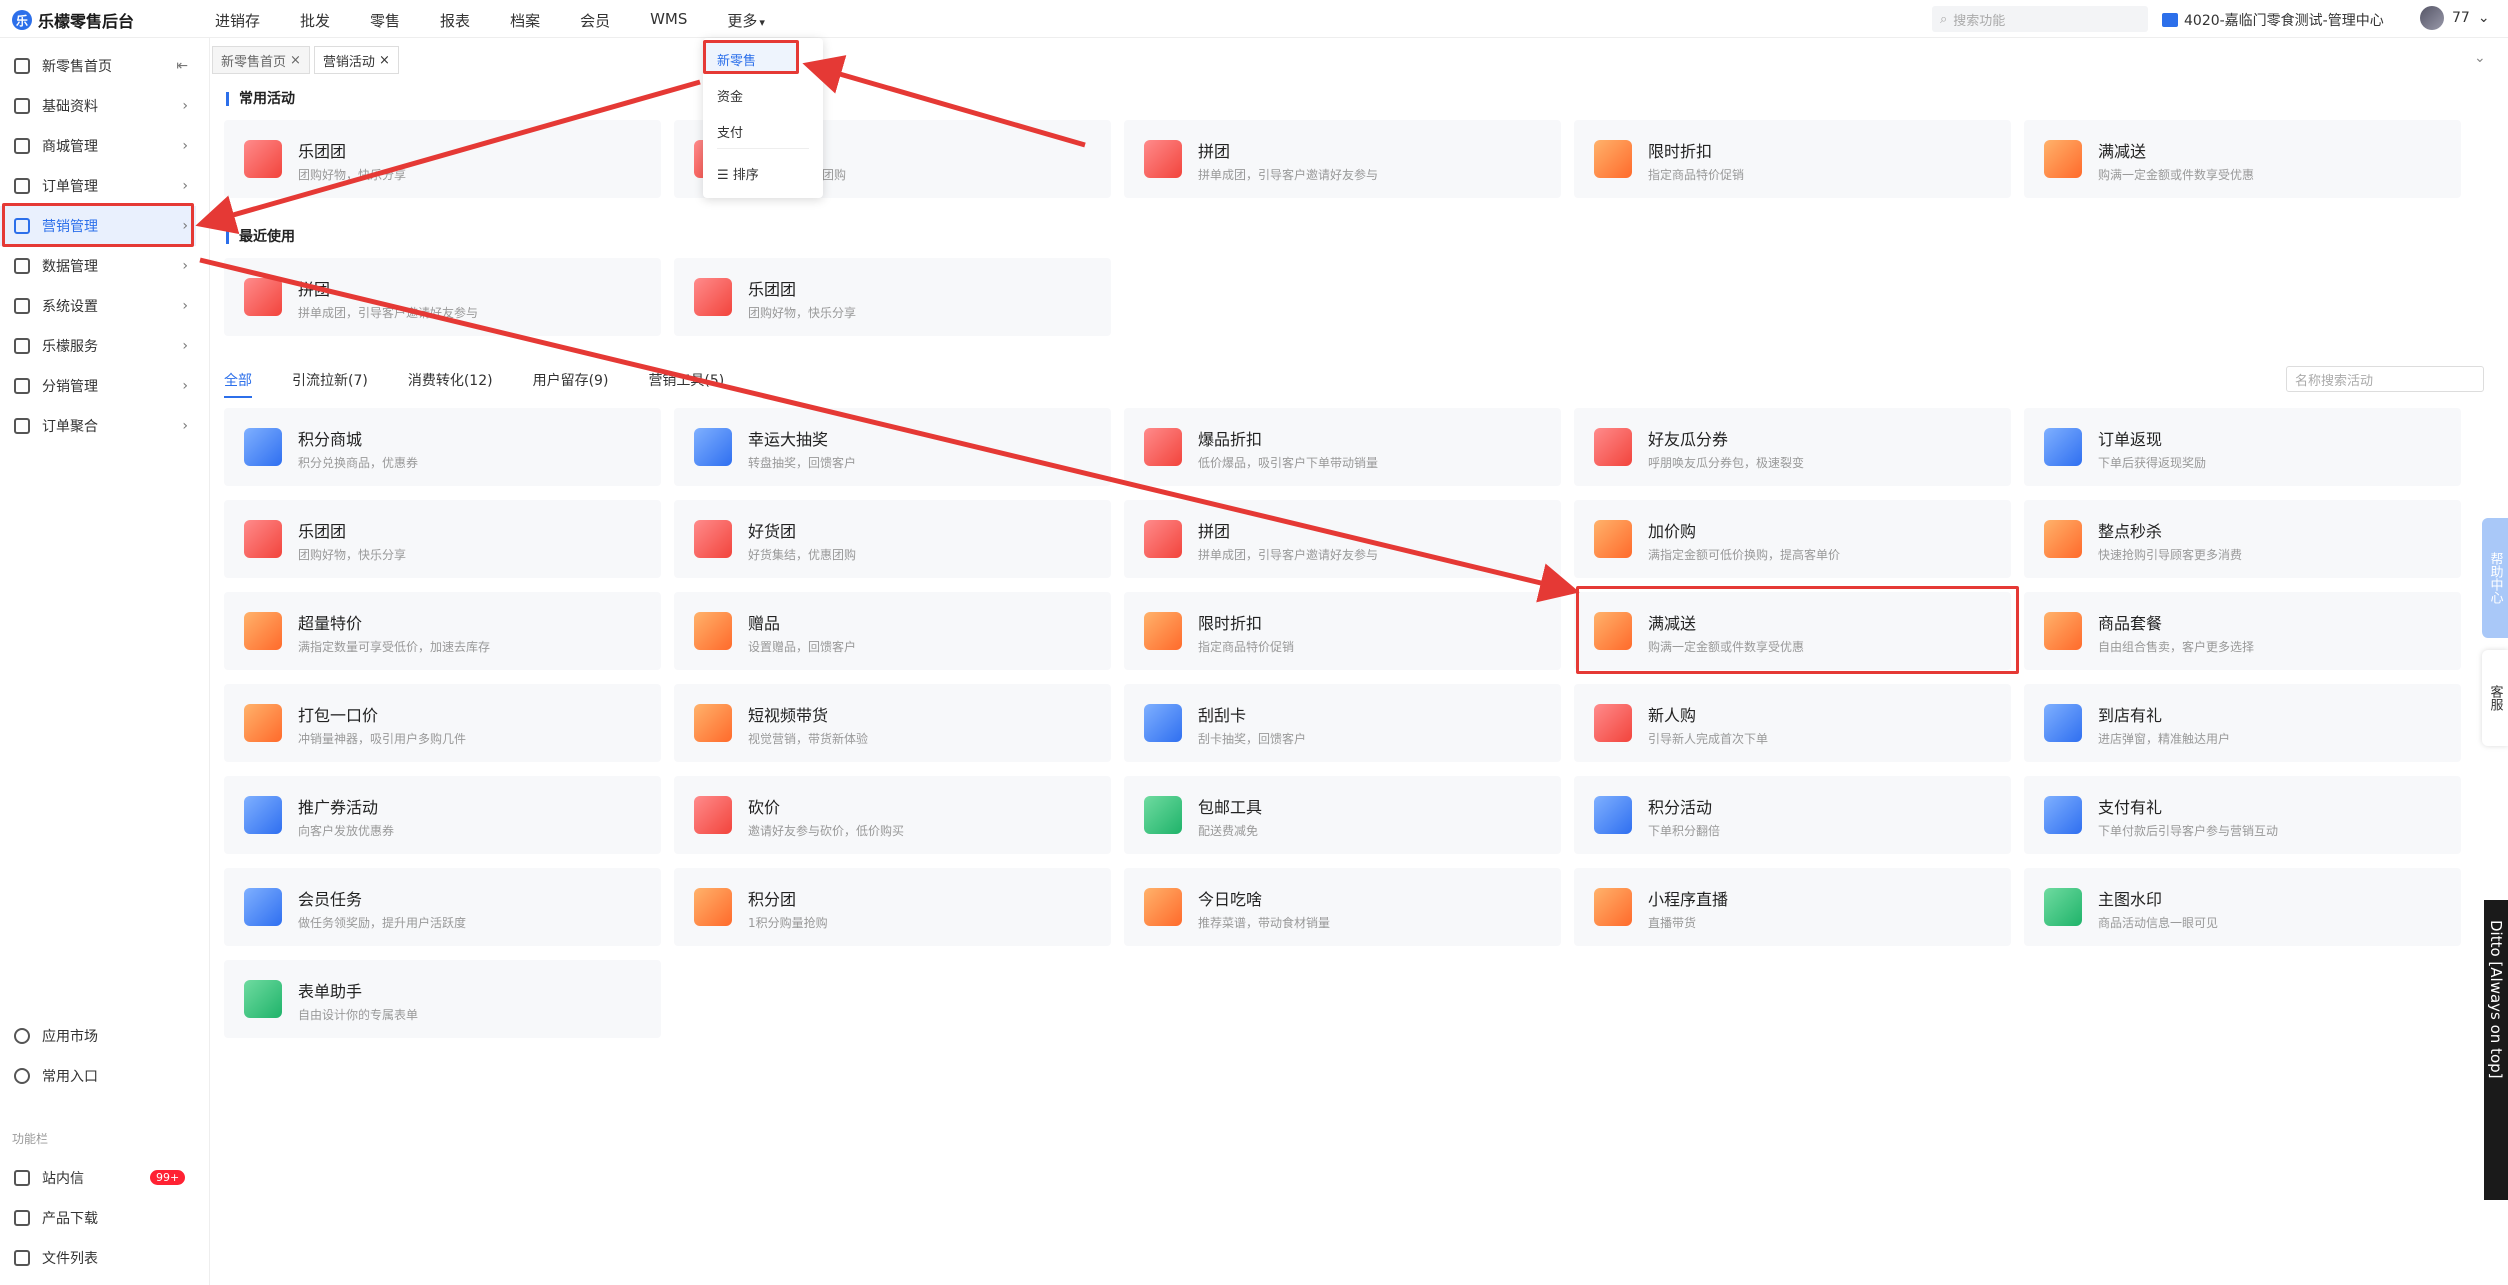 This screenshot has height=1285, width=2508. What do you see at coordinates (2040, 19) in the screenshot?
I see `top-search: ⌕ 搜索功能` at bounding box center [2040, 19].